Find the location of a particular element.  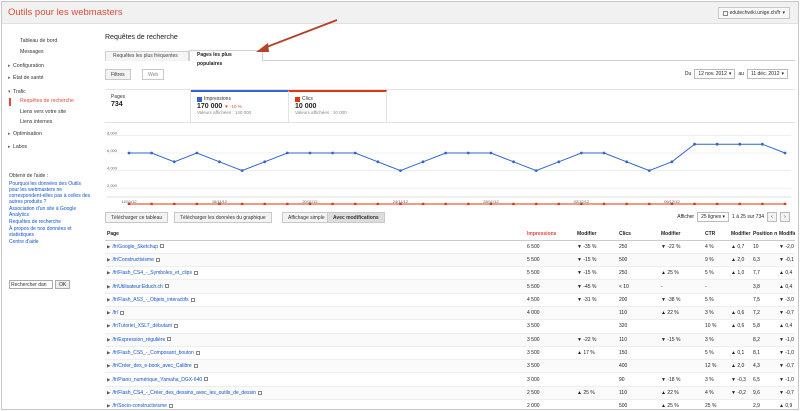

sidebar-item-4: Trafic is located at coordinates (17, 92).